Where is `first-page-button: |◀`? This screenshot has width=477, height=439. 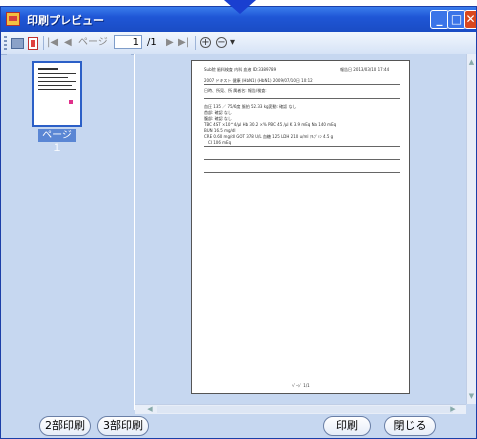
first-page-button: |◀ is located at coordinates (52, 43).